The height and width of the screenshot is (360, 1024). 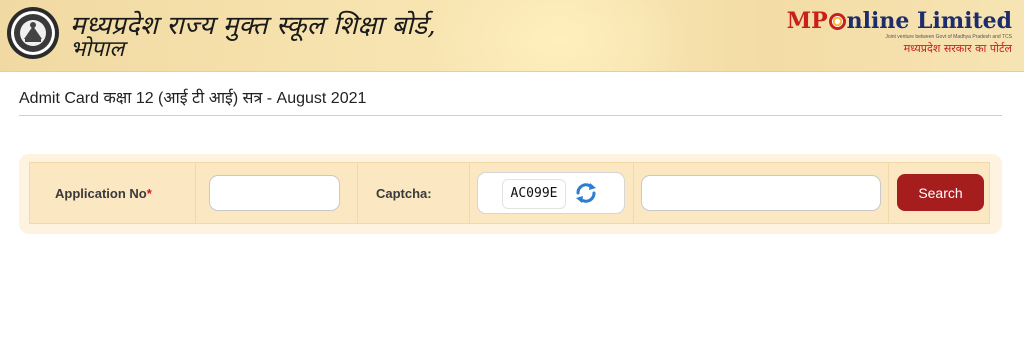 What do you see at coordinates (807, 21) in the screenshot?
I see `logo-mp-text: MP` at bounding box center [807, 21].